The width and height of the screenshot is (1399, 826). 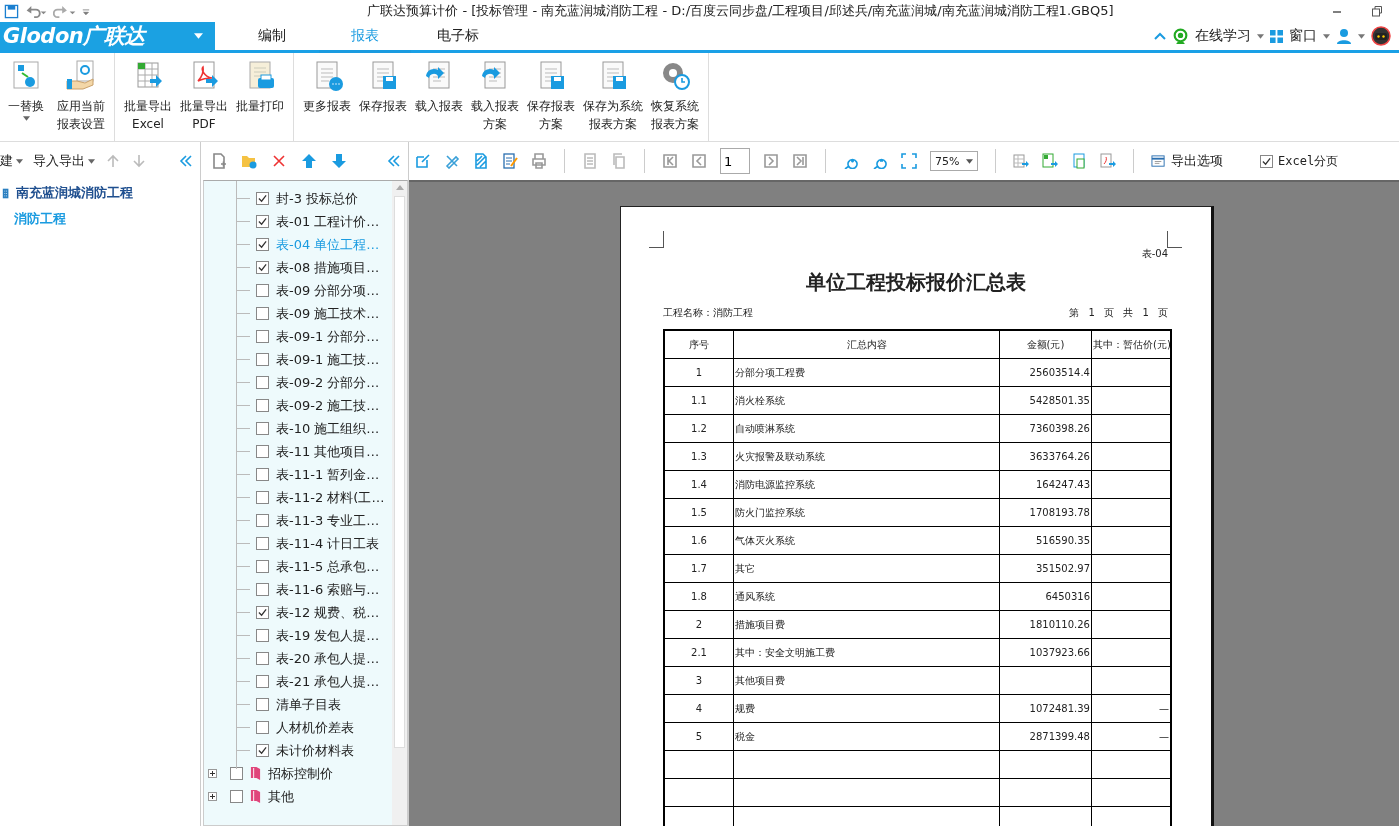 I want to click on report-group: 招标控制价, so click(x=300, y=773).